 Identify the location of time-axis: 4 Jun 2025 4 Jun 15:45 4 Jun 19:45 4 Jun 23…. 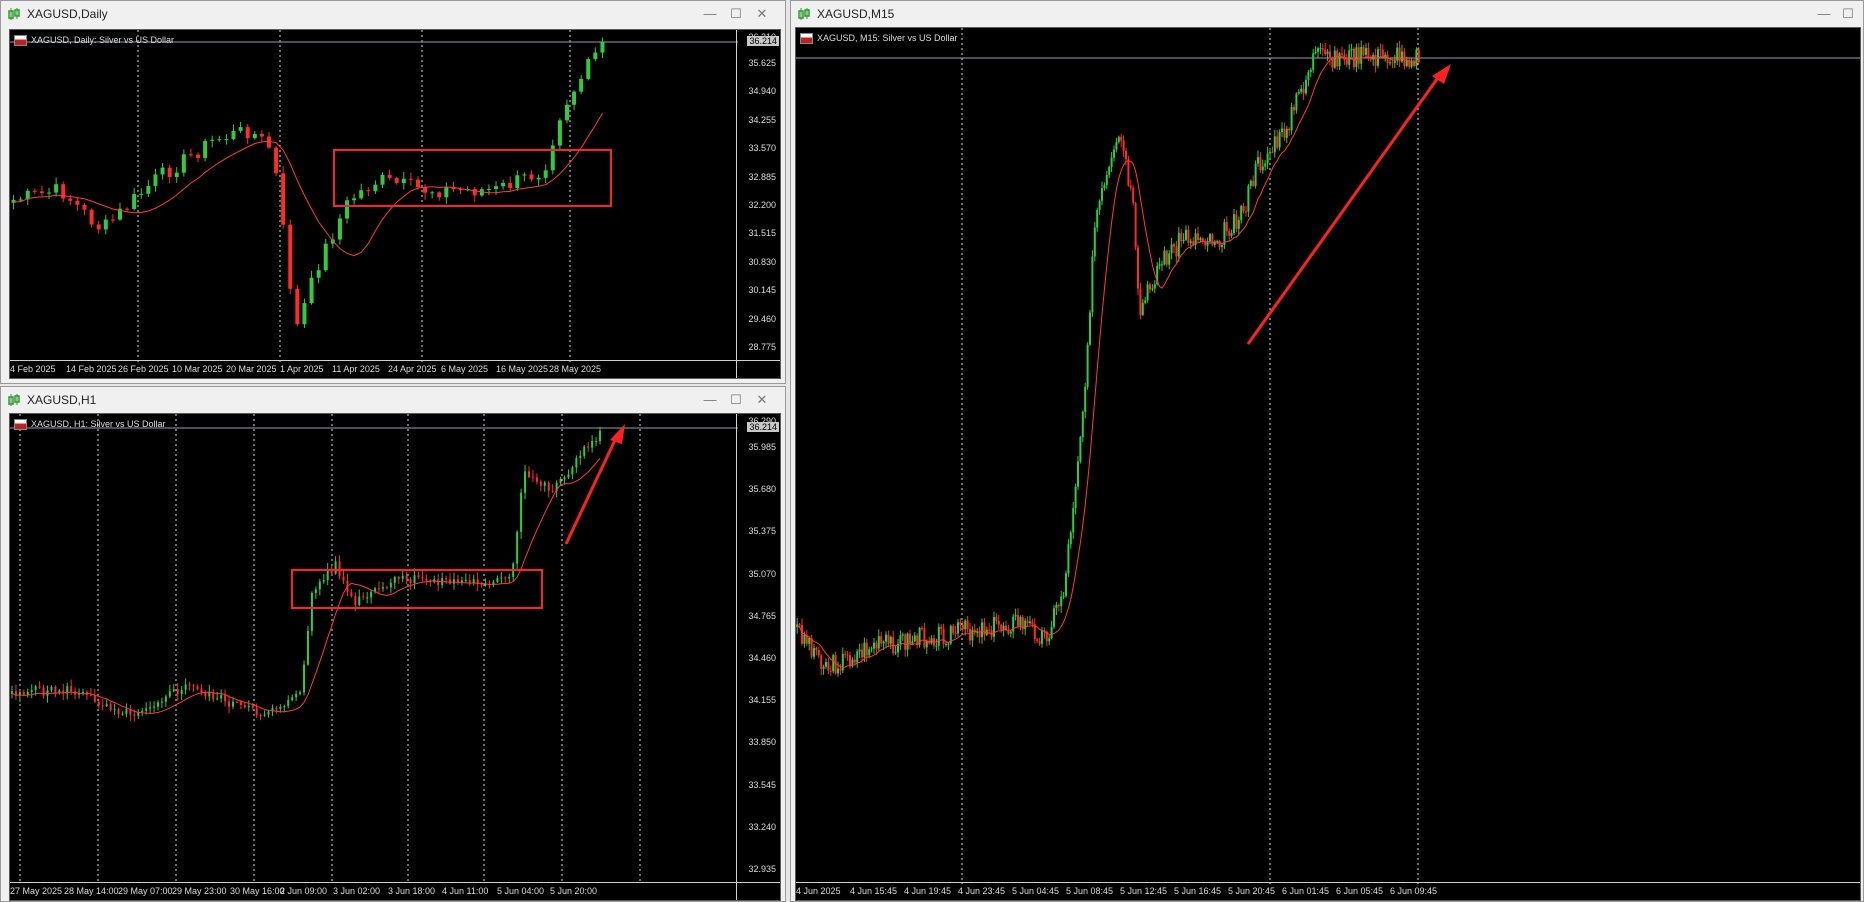
(1328, 891).